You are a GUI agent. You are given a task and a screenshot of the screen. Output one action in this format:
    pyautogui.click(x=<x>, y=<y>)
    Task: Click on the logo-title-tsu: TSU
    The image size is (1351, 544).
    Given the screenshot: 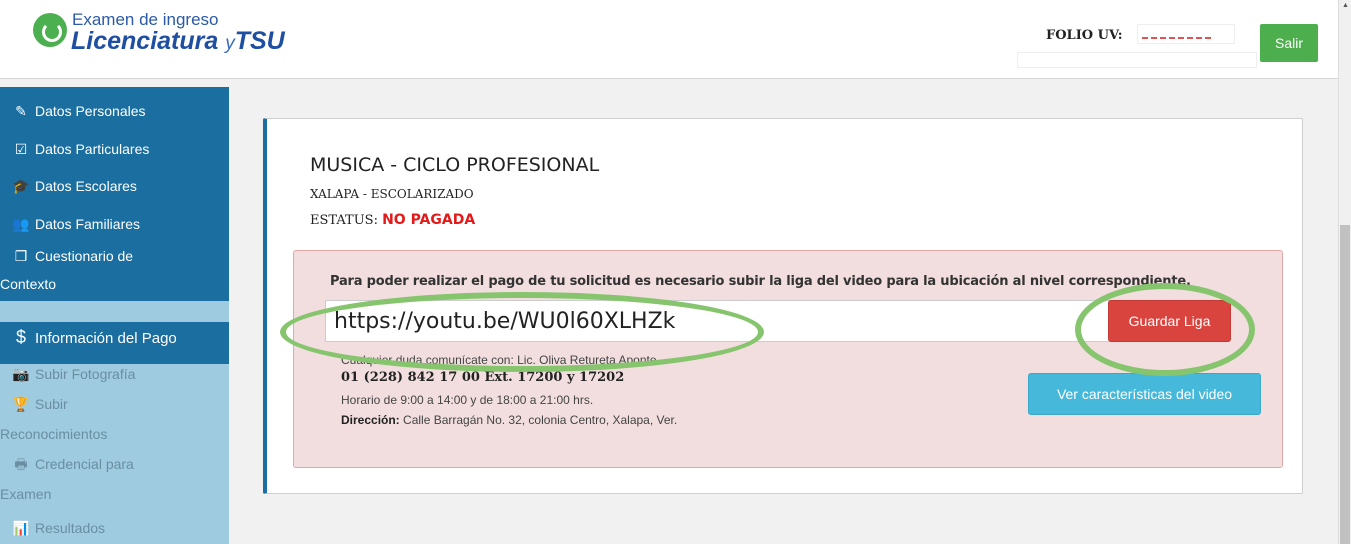 What is the action you would take?
    pyautogui.click(x=259, y=41)
    